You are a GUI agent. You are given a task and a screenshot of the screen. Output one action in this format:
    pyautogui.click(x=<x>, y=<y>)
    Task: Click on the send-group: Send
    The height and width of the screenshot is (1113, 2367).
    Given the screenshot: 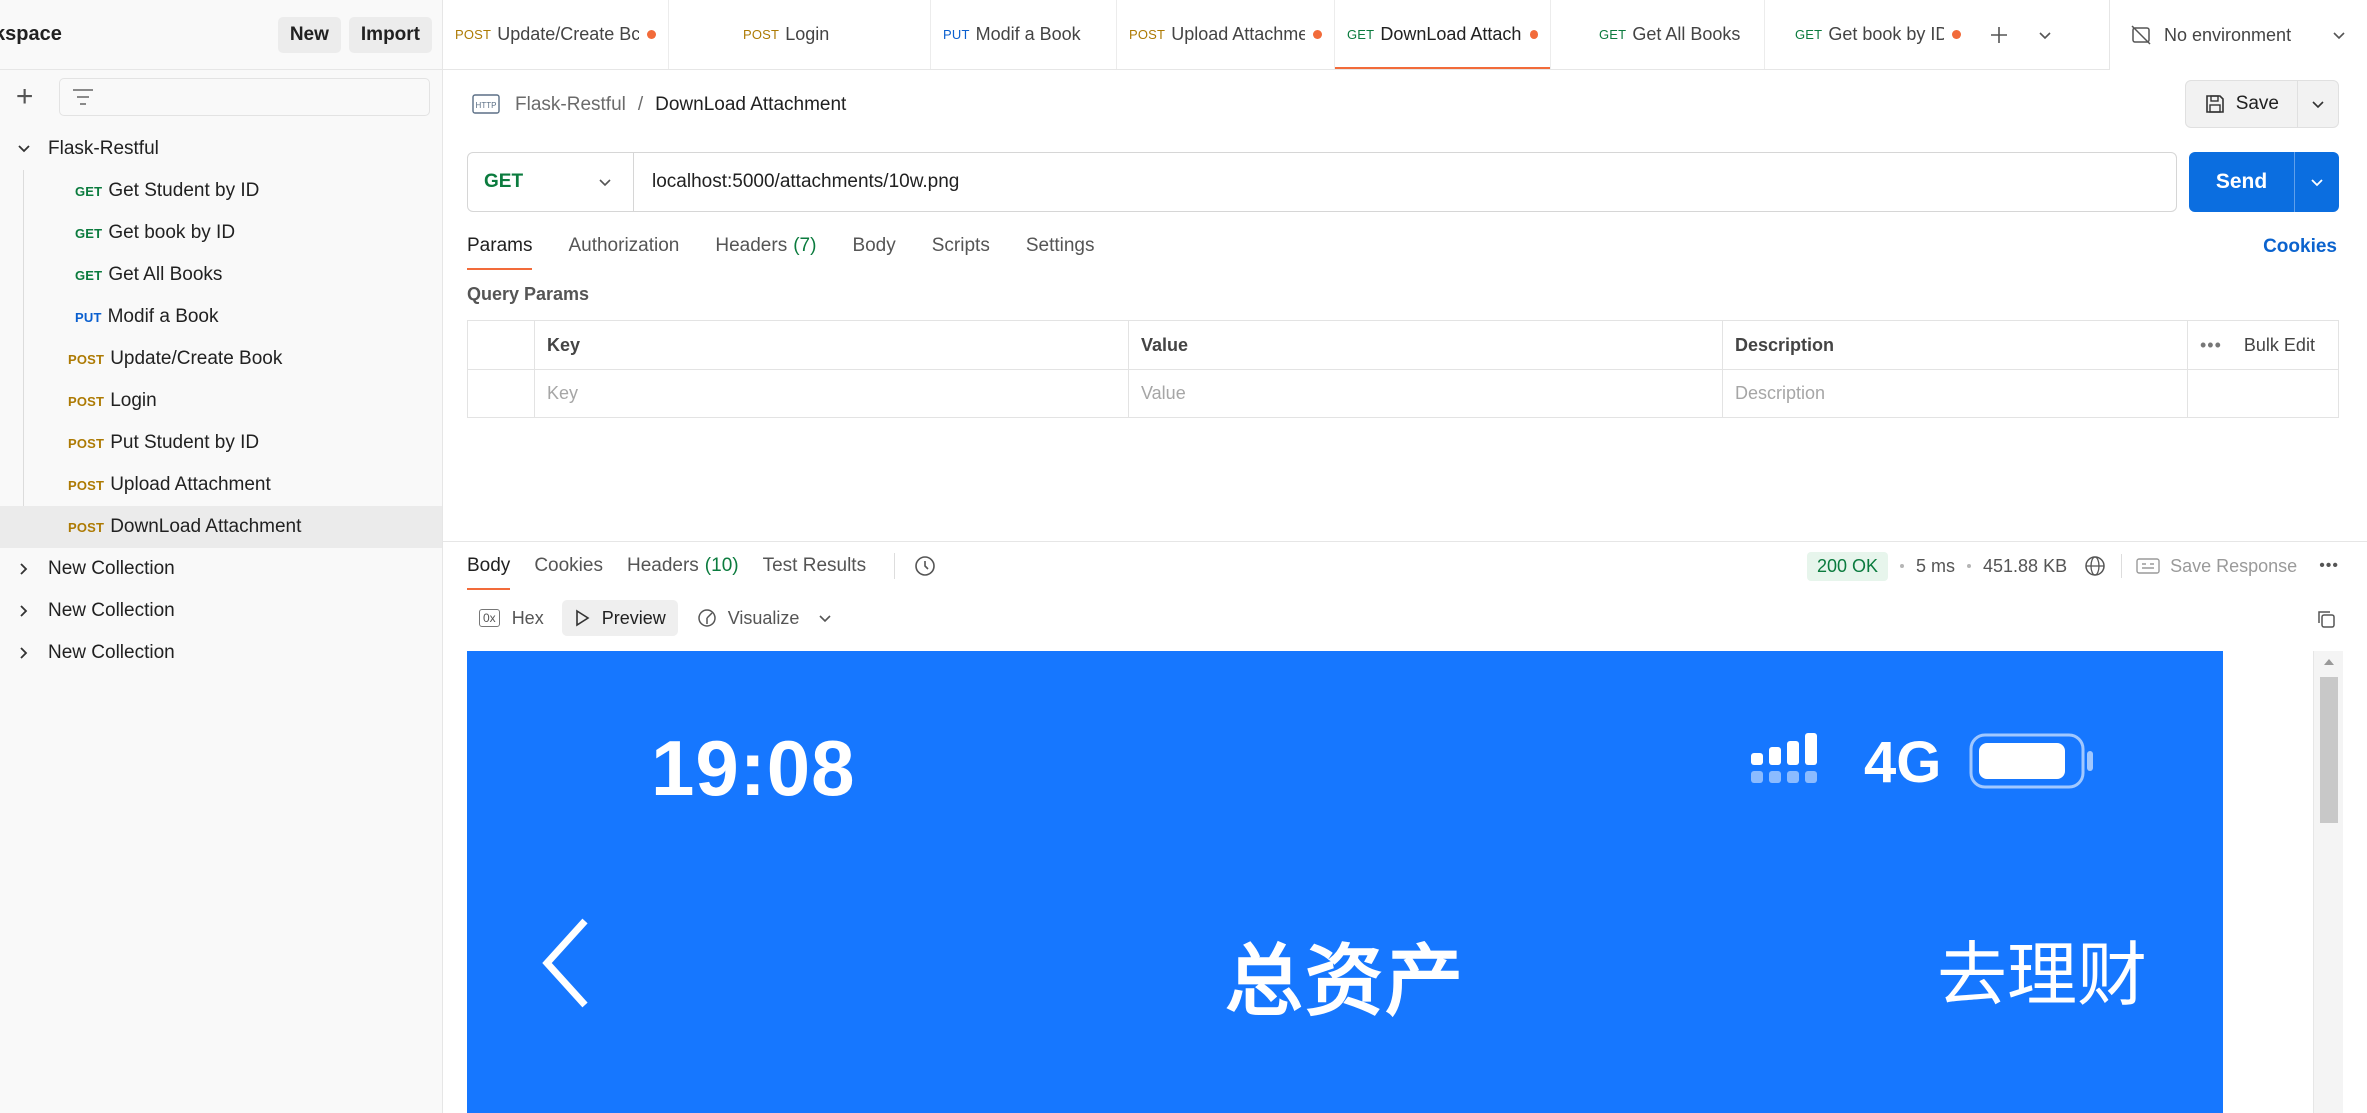 What is the action you would take?
    pyautogui.click(x=2264, y=182)
    